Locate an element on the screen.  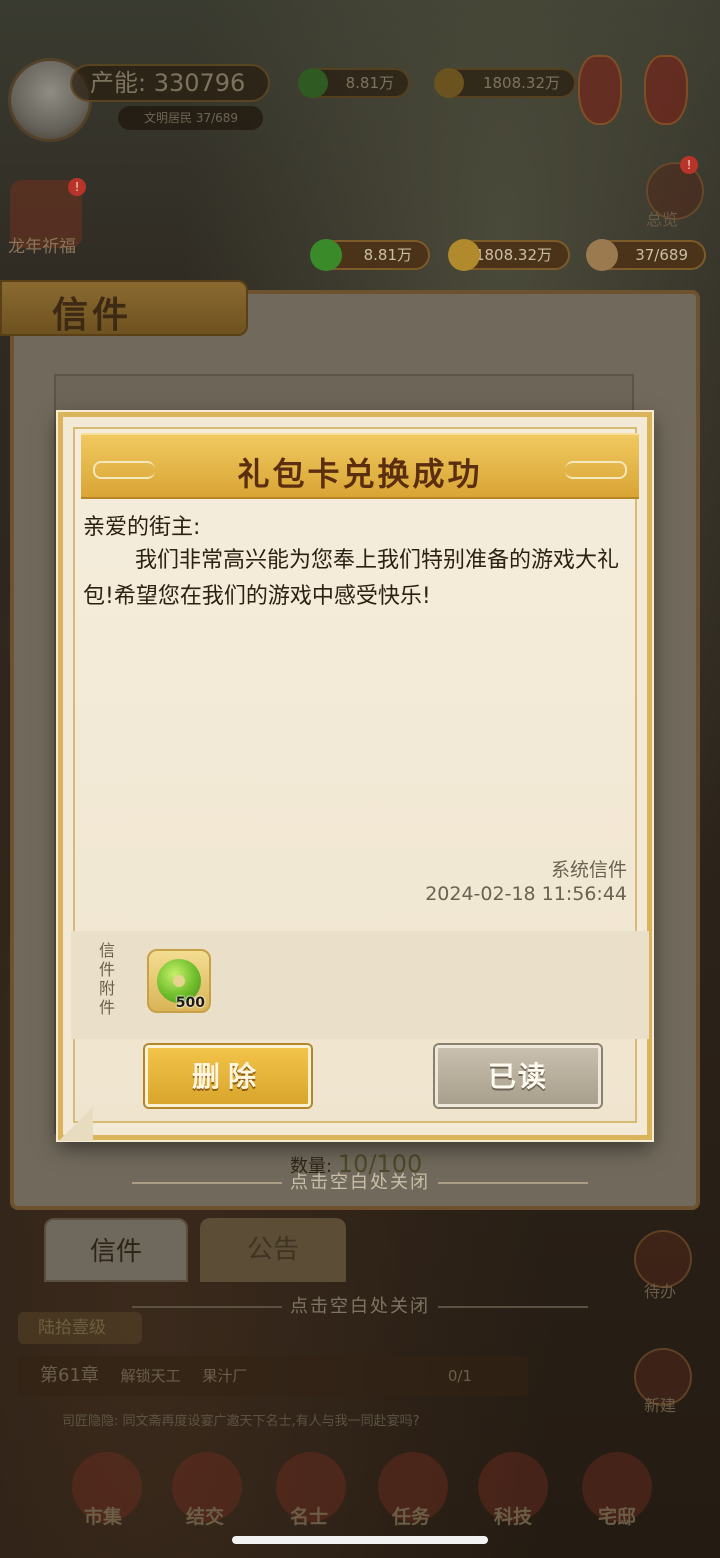
nav-tech-label: 科技 is located at coordinates (512, 1517).